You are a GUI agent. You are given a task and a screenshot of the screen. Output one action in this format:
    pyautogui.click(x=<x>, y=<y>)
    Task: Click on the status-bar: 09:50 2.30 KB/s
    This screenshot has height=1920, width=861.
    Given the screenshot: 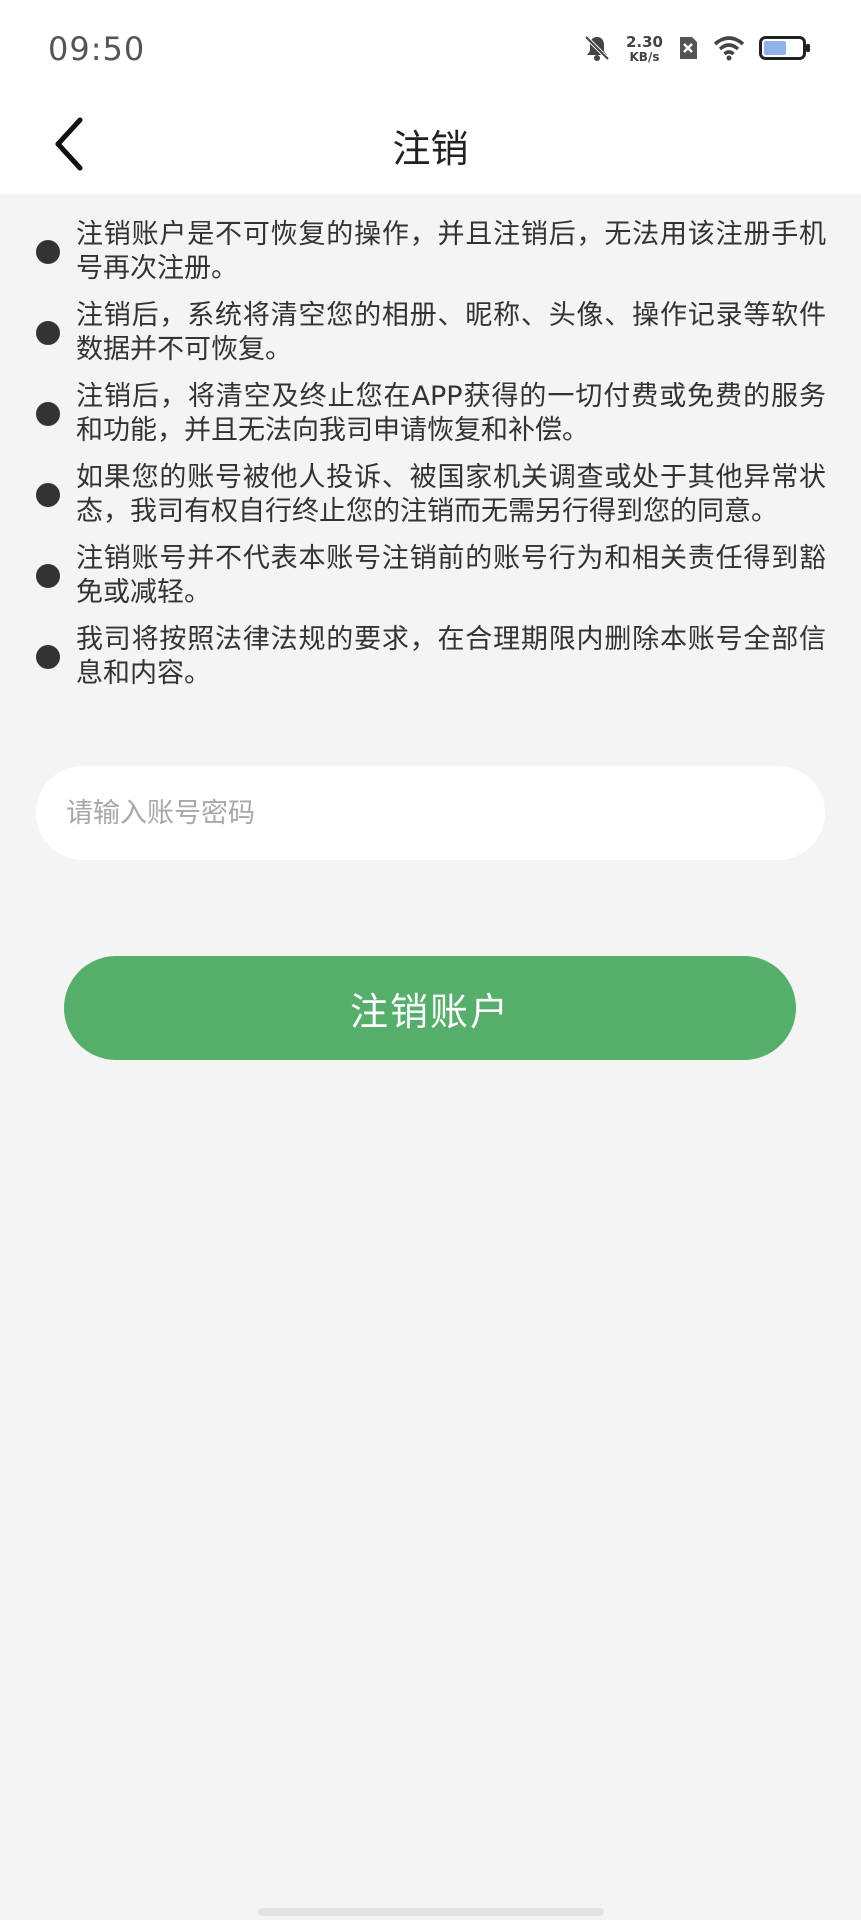 What is the action you would take?
    pyautogui.click(x=430, y=50)
    